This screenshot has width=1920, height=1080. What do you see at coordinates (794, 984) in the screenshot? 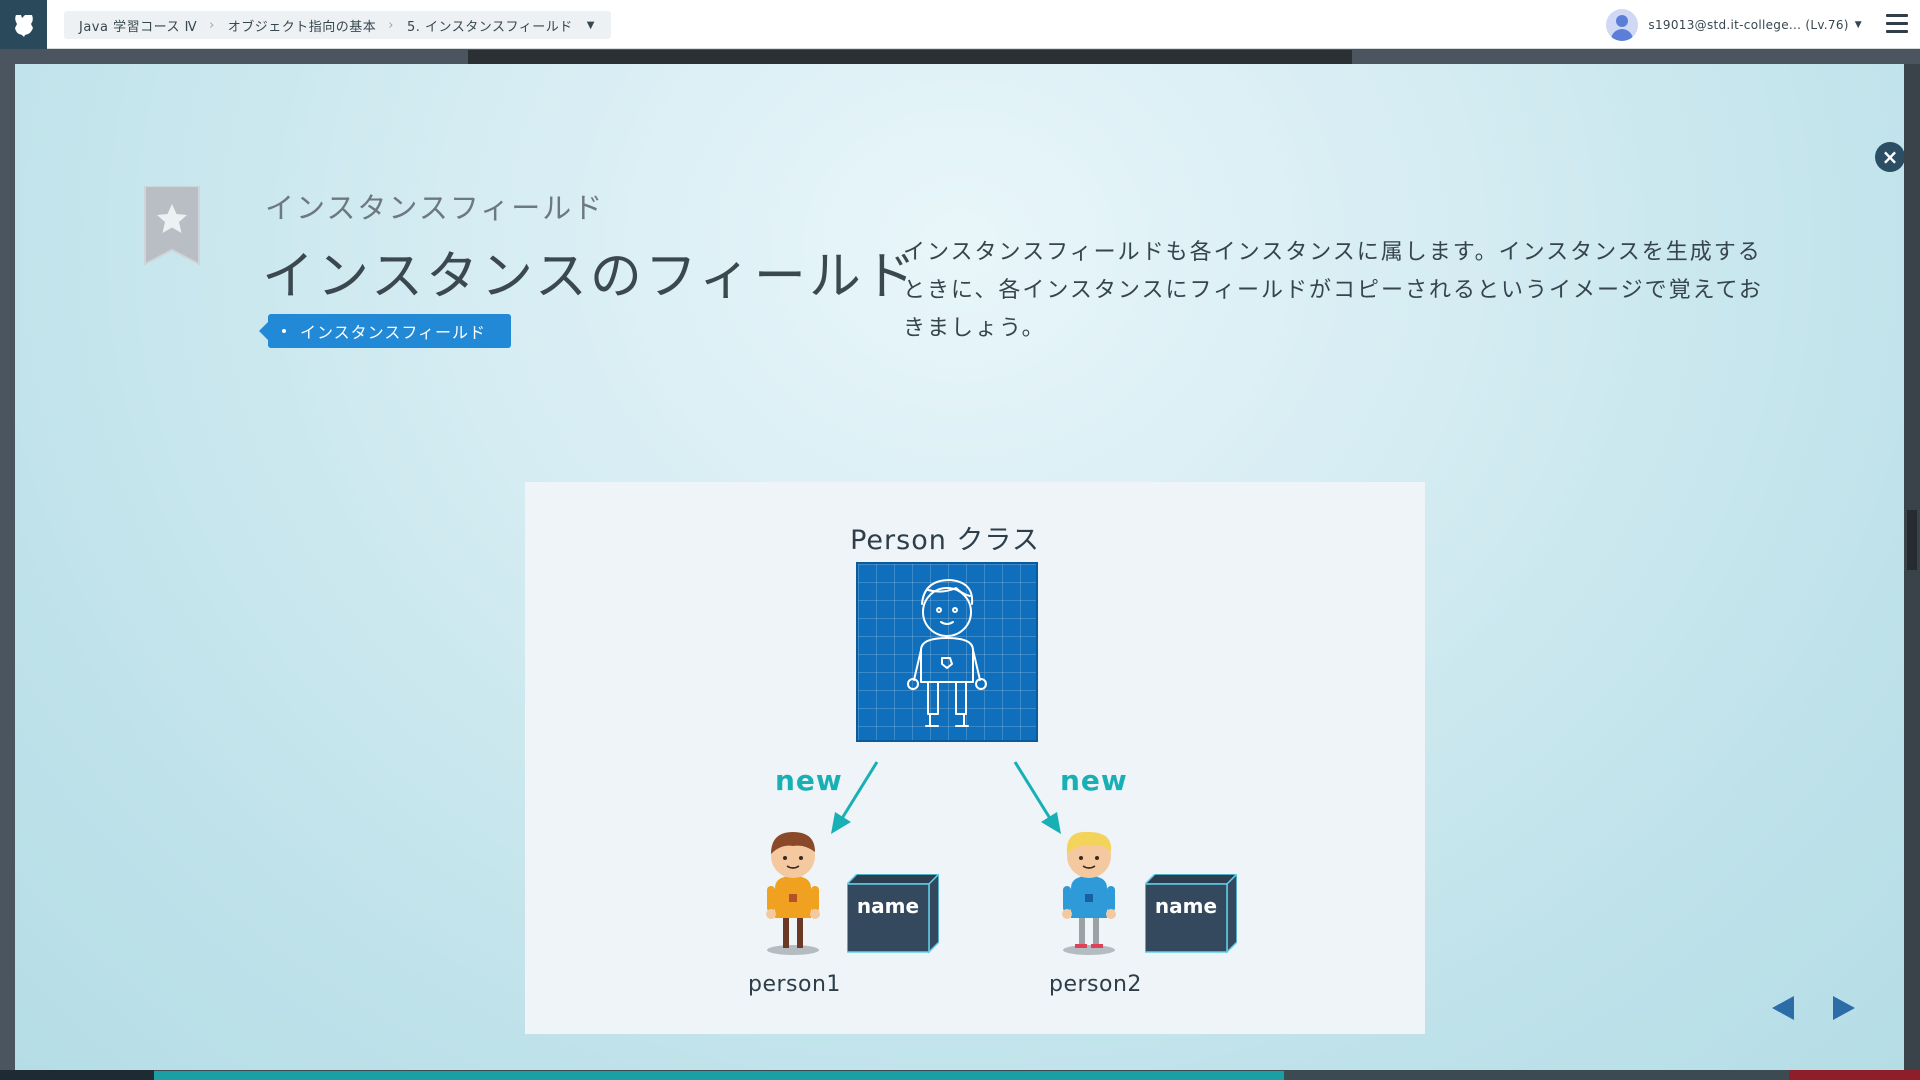
I see `person1-label: person1` at bounding box center [794, 984].